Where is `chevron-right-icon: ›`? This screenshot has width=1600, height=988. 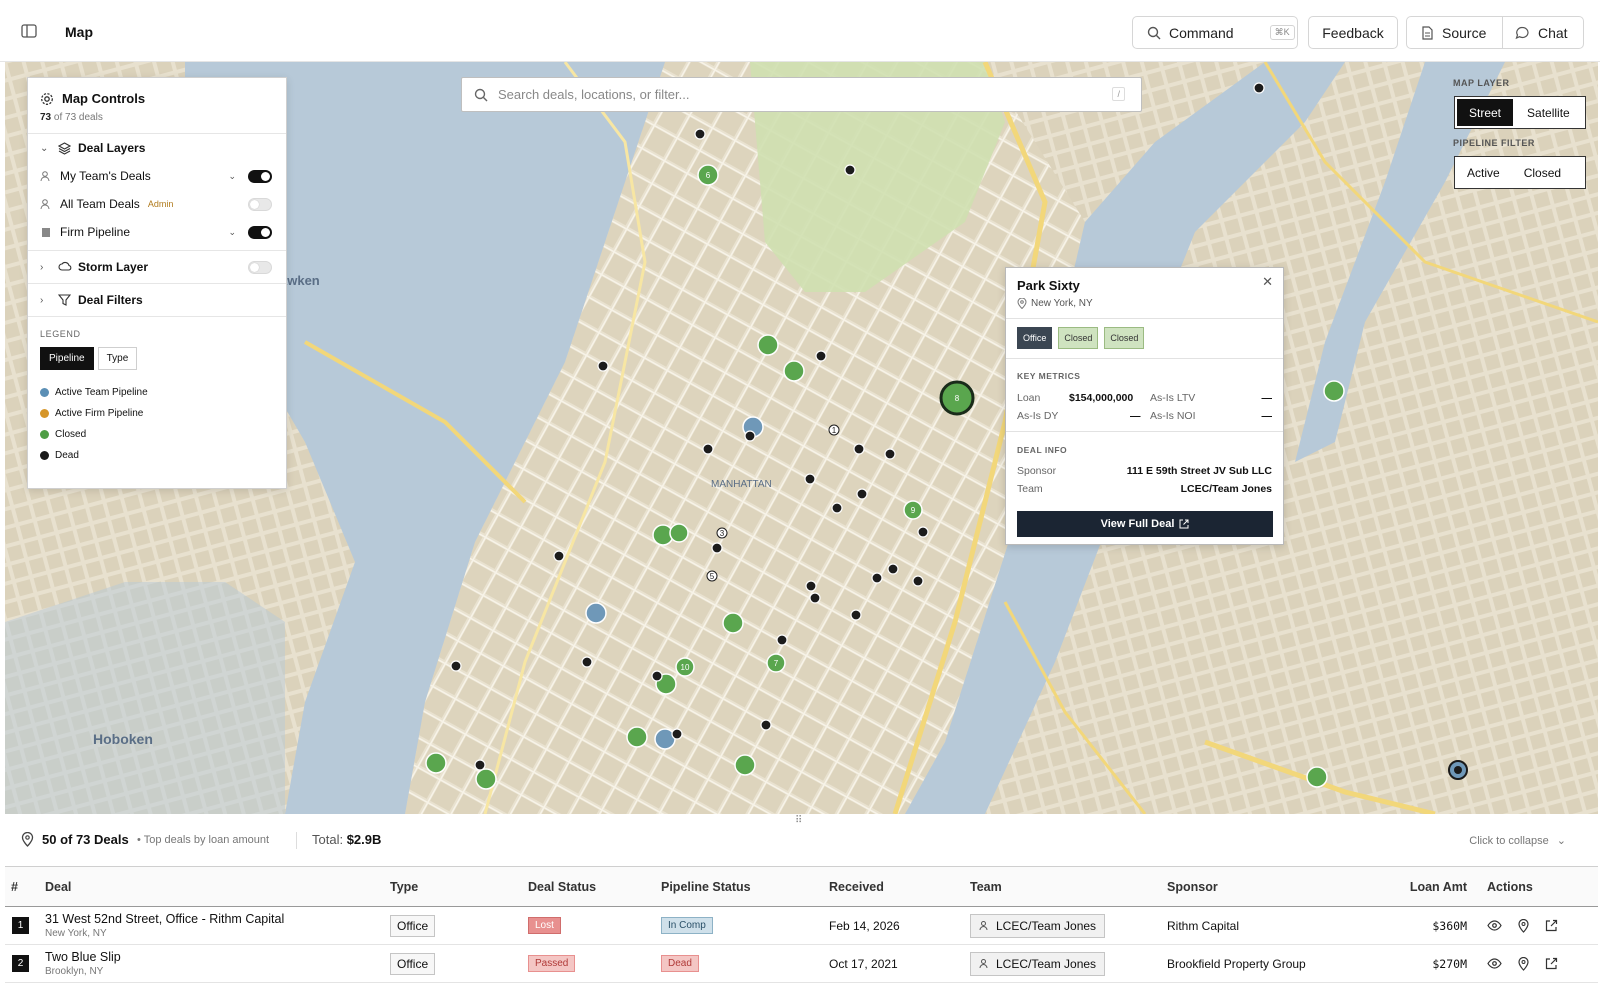
chevron-right-icon: › is located at coordinates (42, 300).